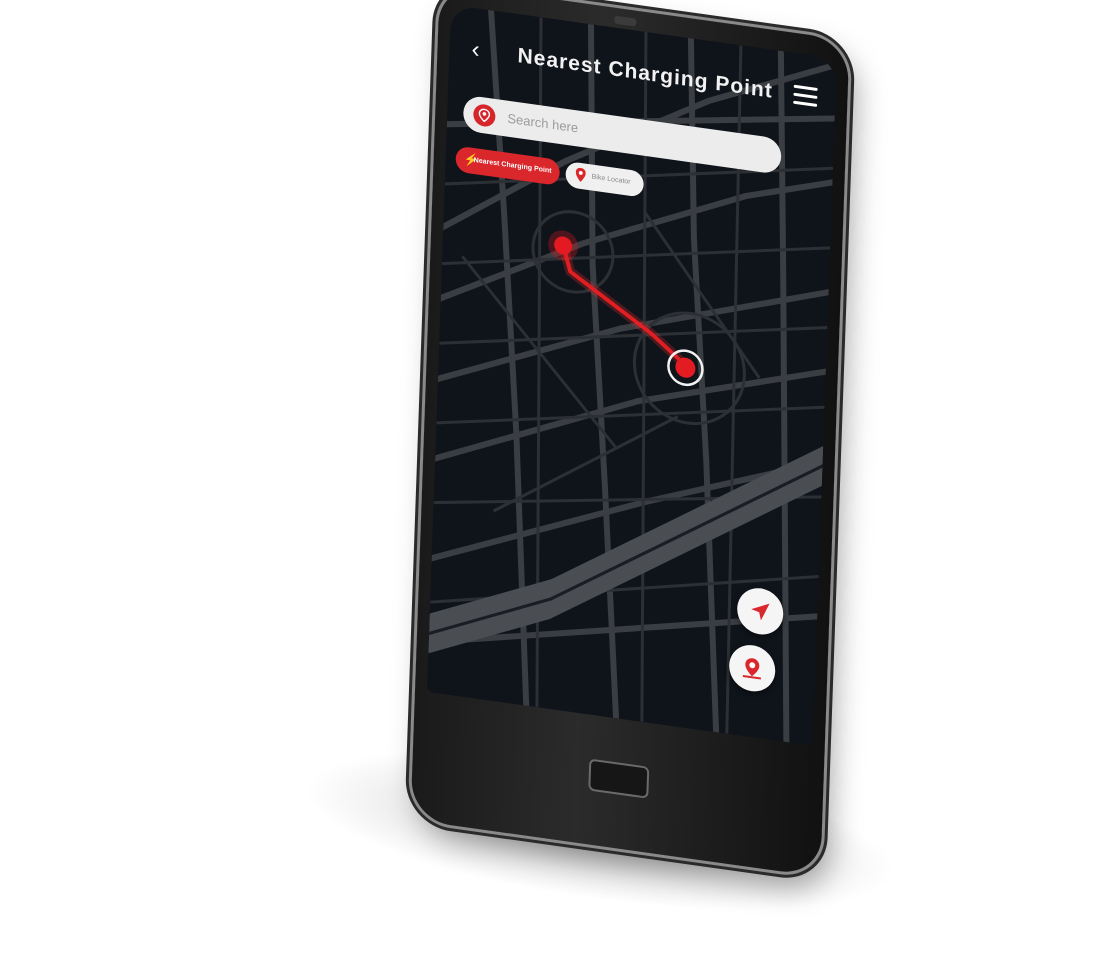  Describe the element at coordinates (542, 123) in the screenshot. I see `search-input: Search here` at that location.